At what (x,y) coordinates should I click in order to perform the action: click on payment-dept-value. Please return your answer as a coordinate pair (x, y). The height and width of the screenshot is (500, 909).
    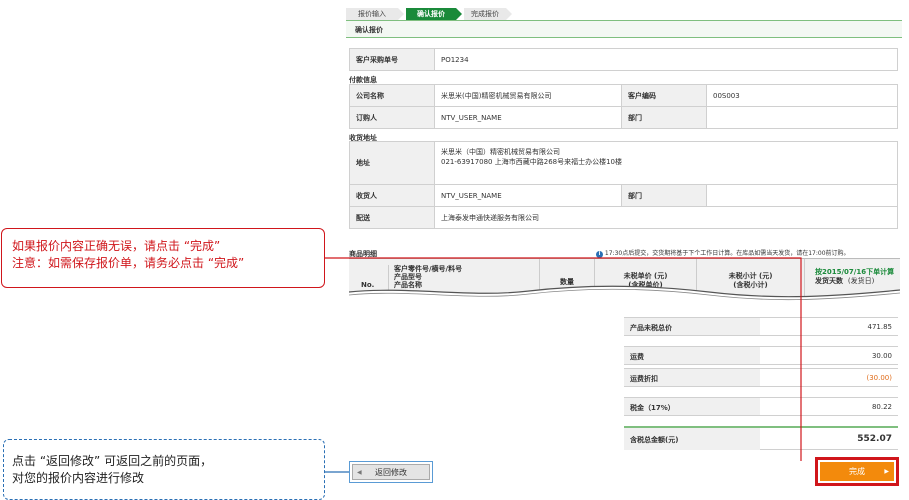
    Looking at the image, I should click on (802, 117).